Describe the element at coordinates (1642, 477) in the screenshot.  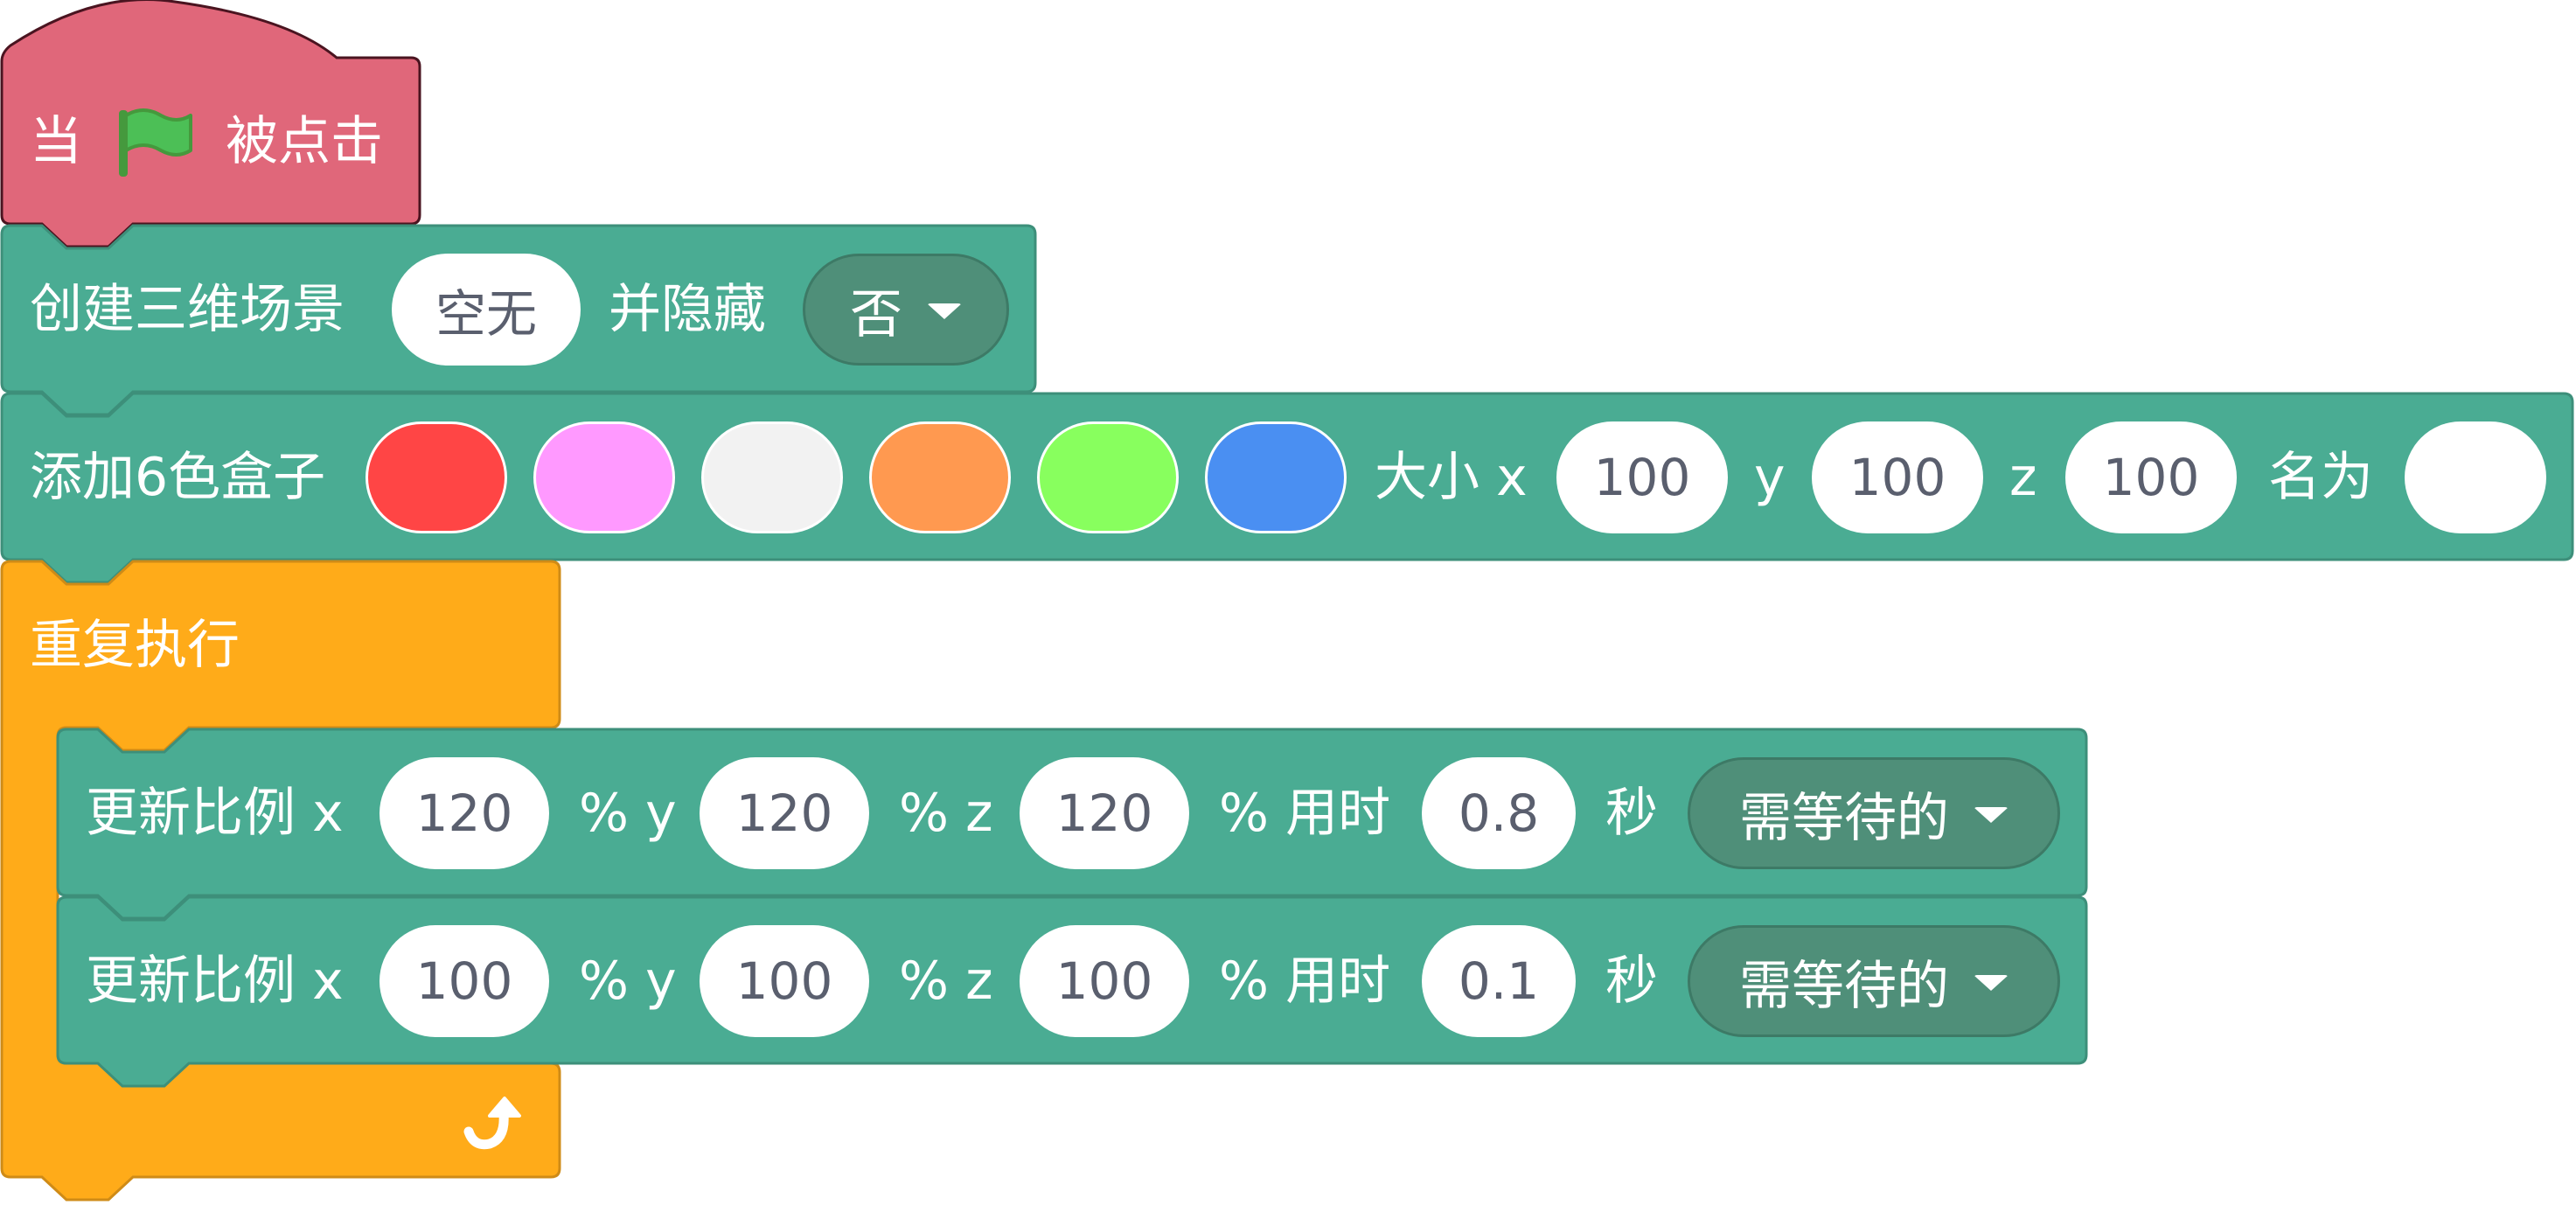
I see `box-x-input: 100` at that location.